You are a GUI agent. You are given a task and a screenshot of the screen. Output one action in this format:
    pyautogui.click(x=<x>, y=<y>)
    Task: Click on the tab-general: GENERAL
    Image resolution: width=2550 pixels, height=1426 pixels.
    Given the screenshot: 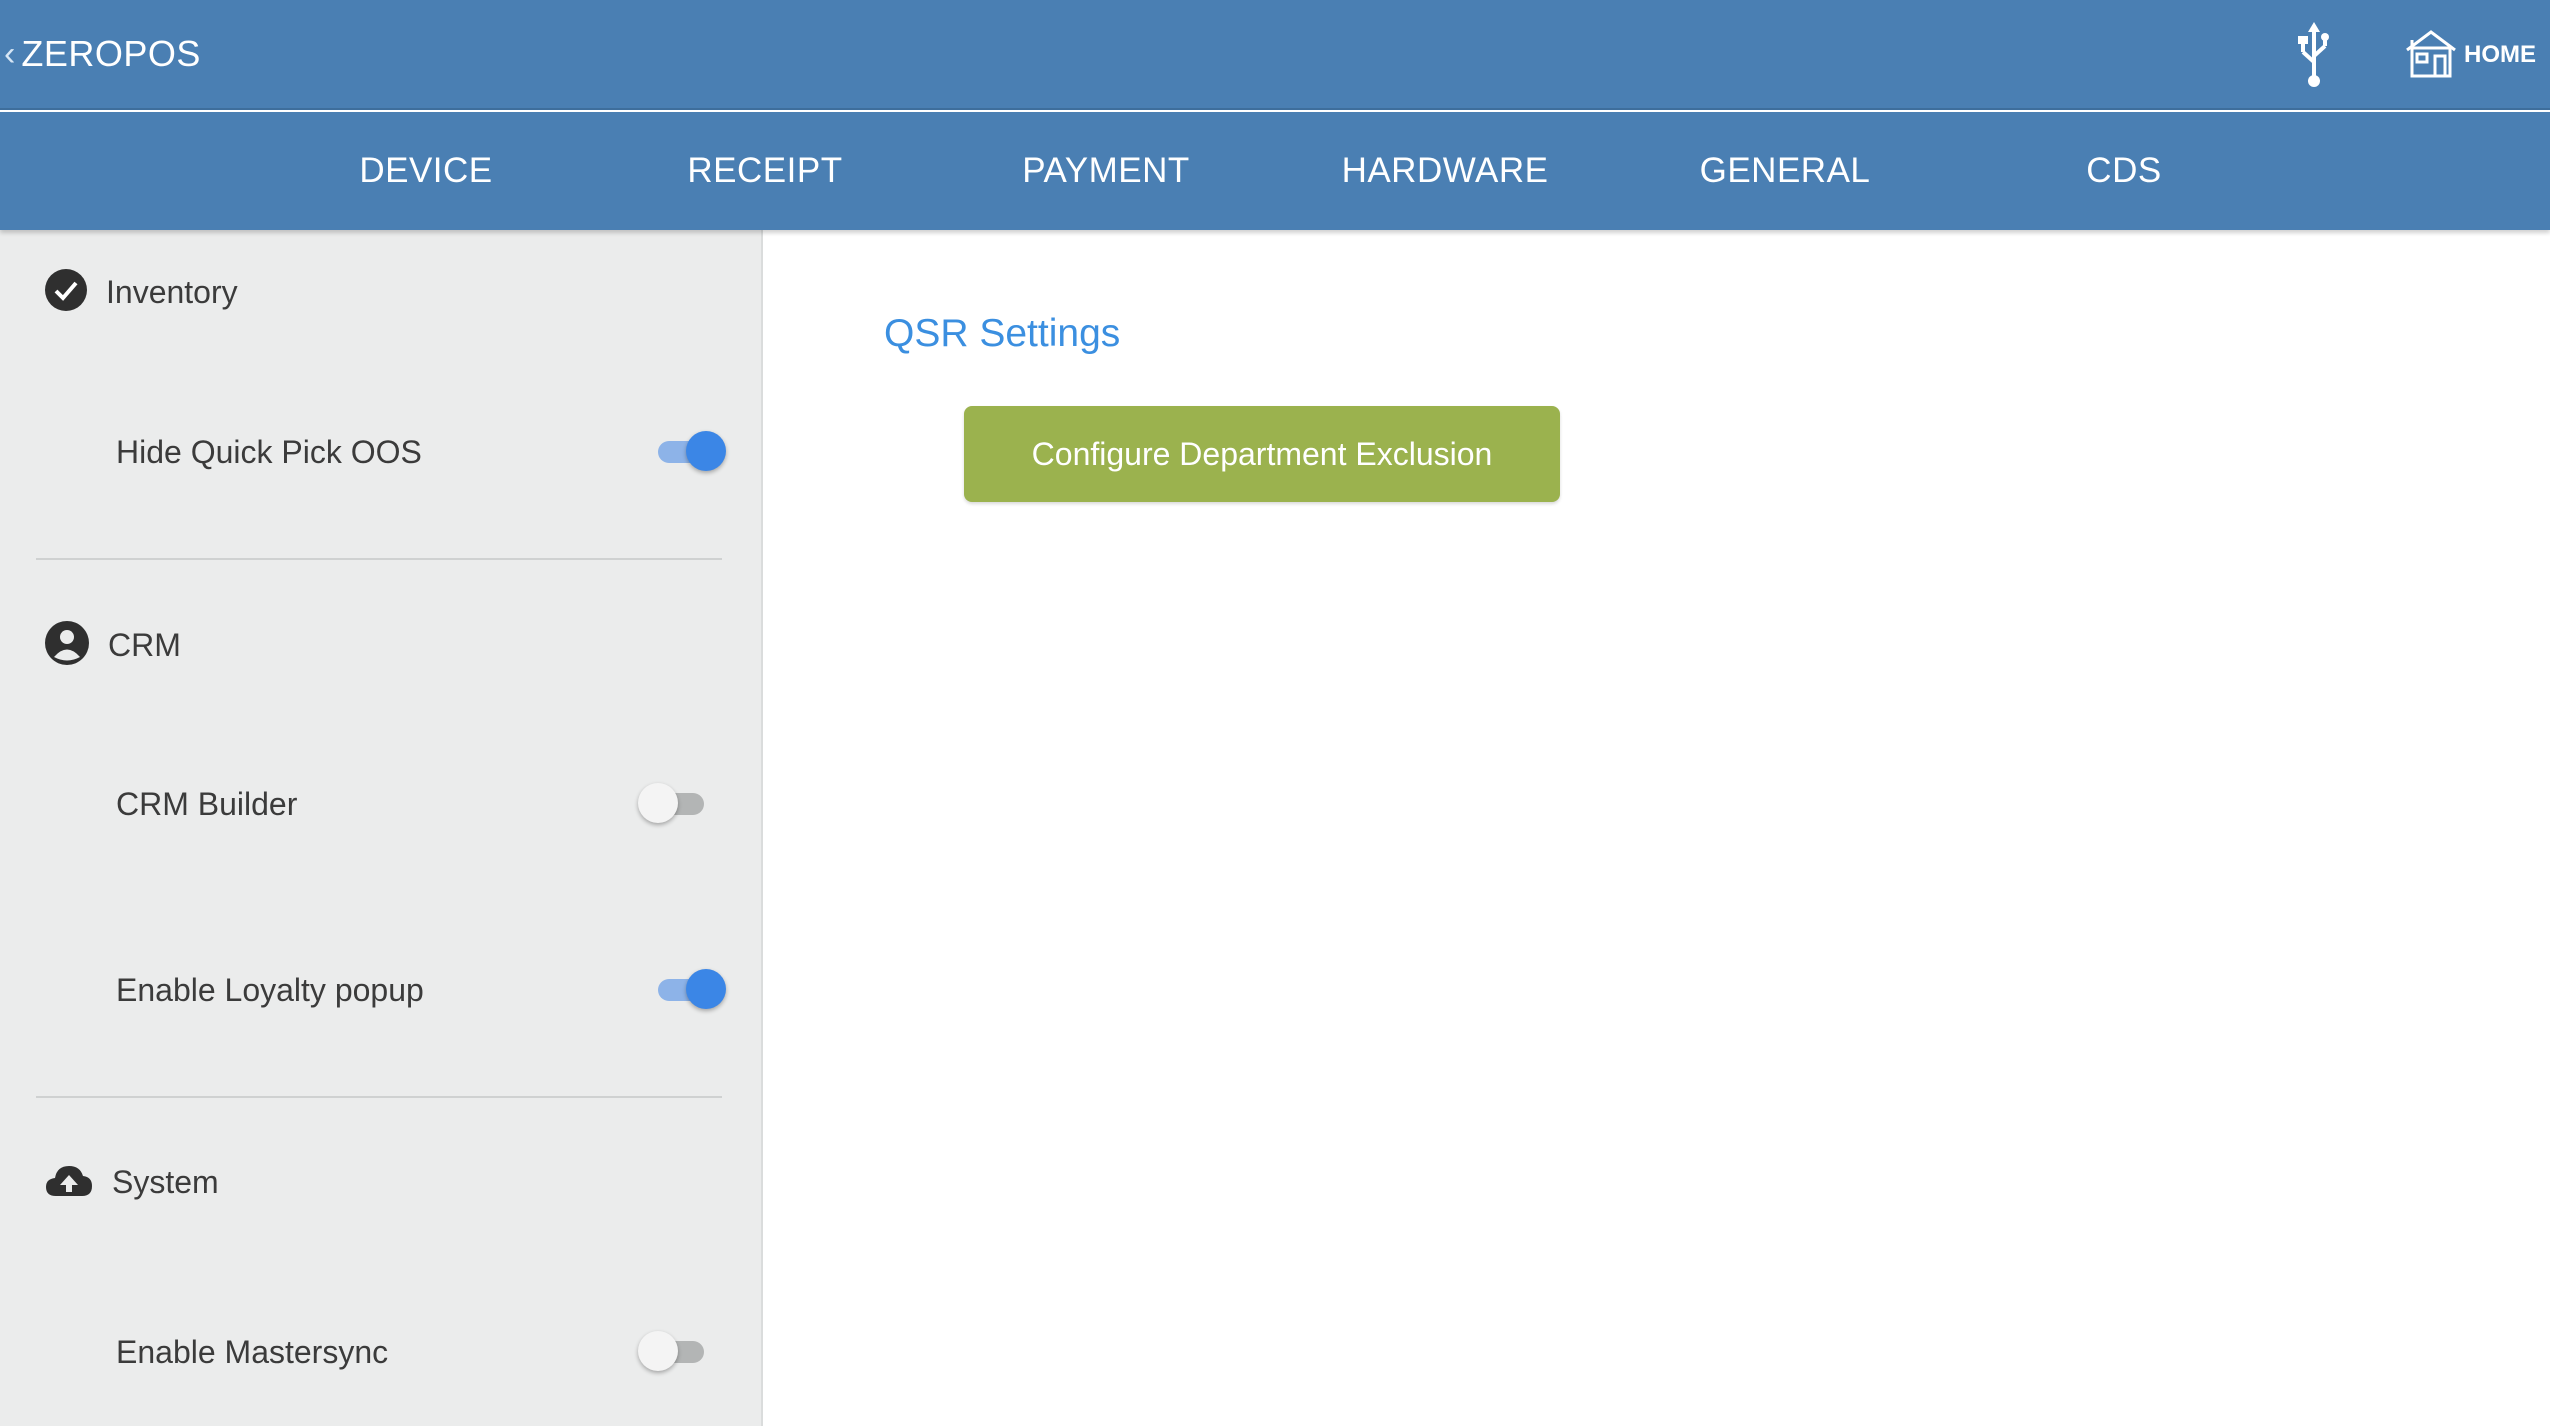 What is the action you would take?
    pyautogui.click(x=1785, y=171)
    